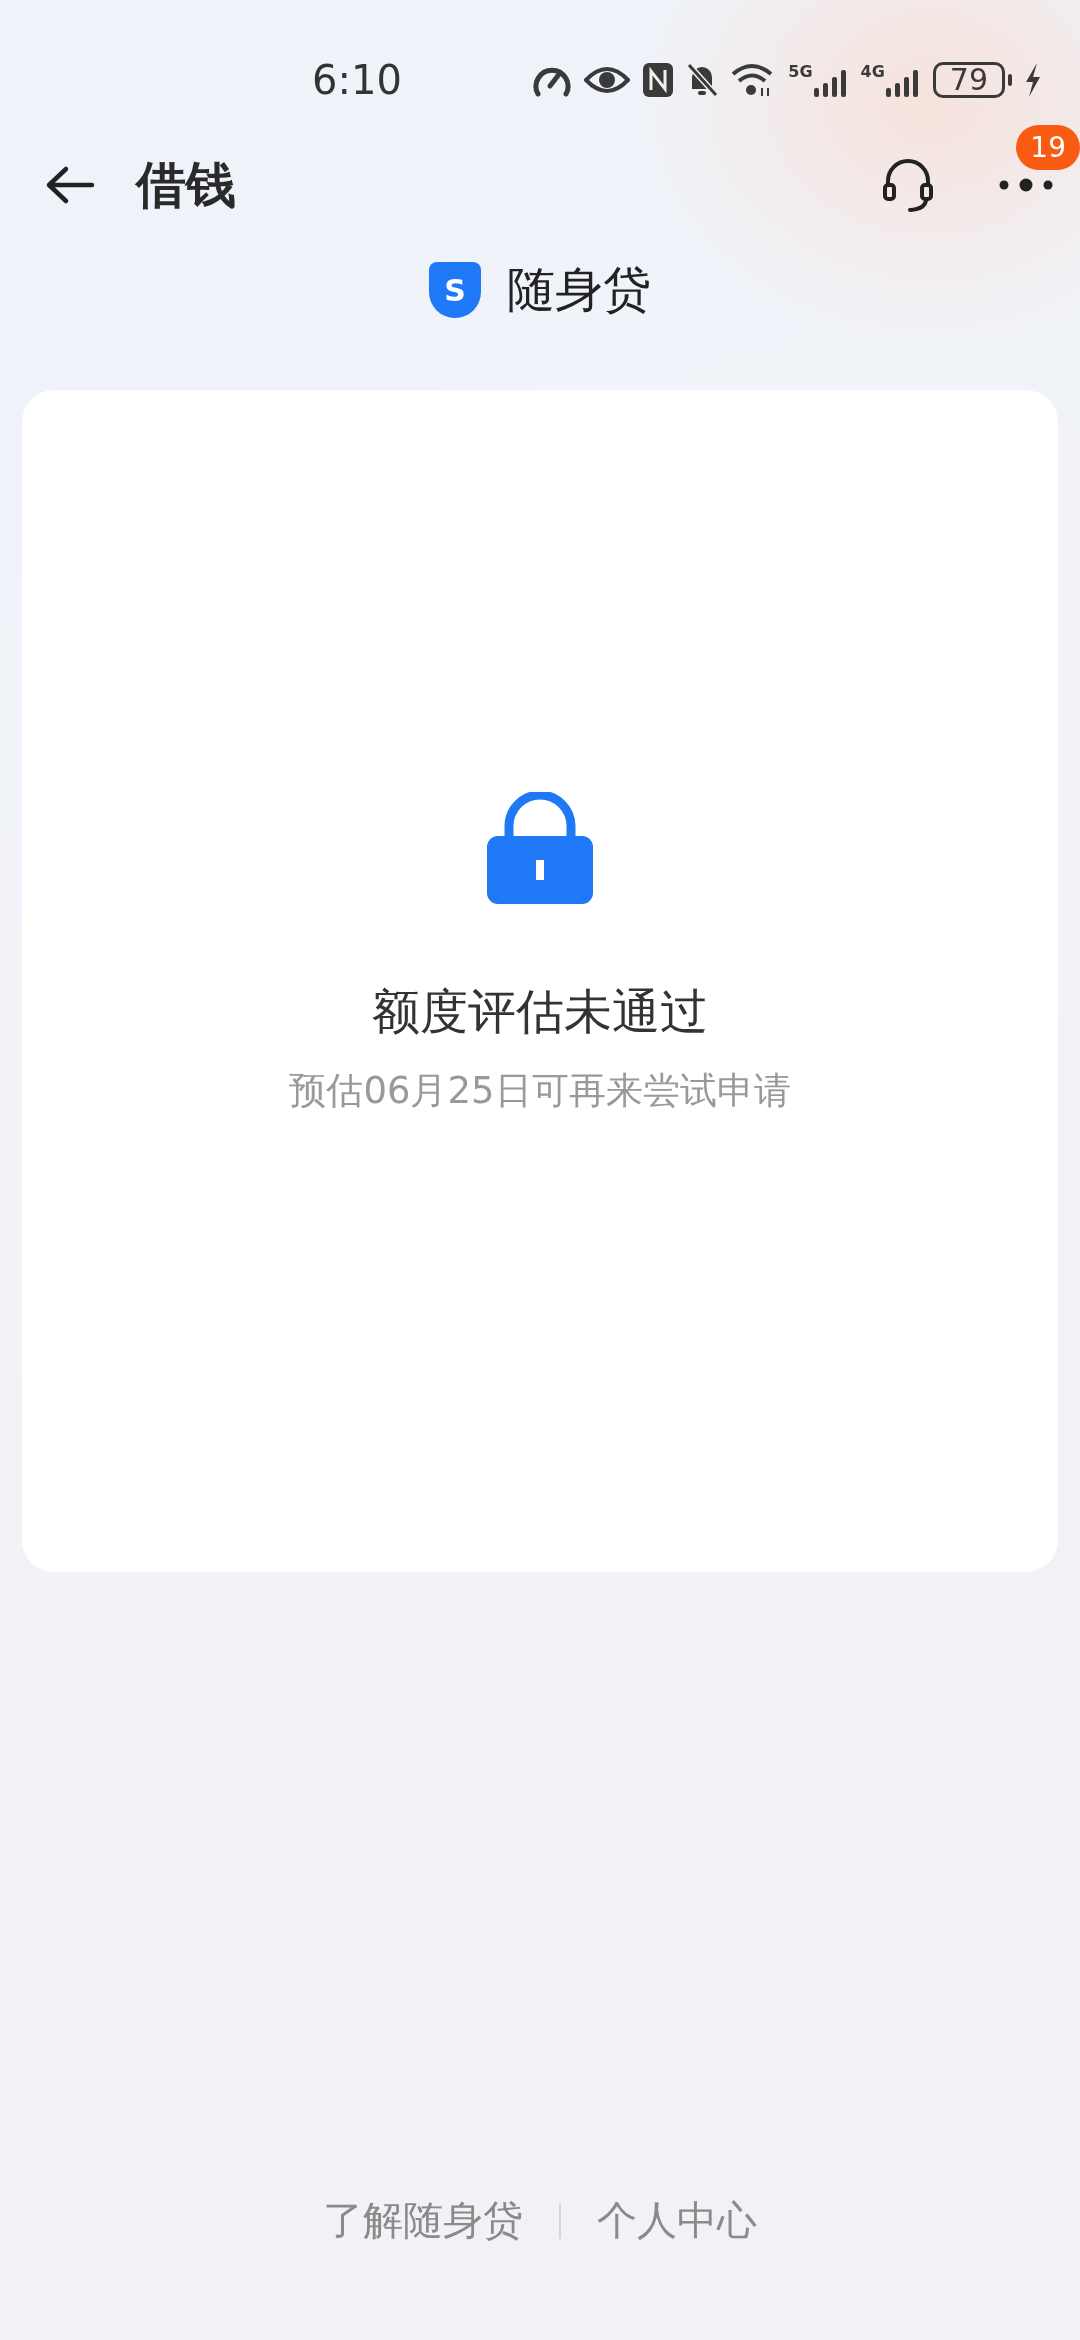 The height and width of the screenshot is (2340, 1080). Describe the element at coordinates (540, 848) in the screenshot. I see `lock-icon` at that location.